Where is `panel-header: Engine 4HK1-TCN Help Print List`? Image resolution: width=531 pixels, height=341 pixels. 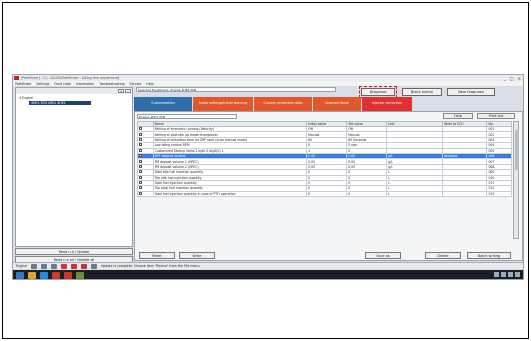 panel-header: Engine 4HK1-TCN Help Print List is located at coordinates (328, 116).